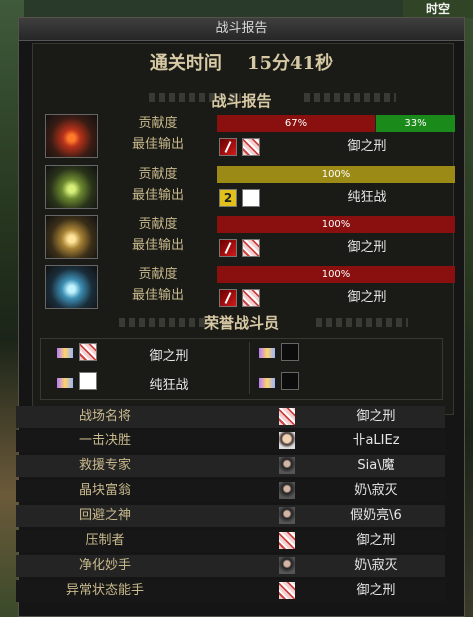 The image size is (473, 617). I want to click on honor-name: 御之刑, so click(169, 356).